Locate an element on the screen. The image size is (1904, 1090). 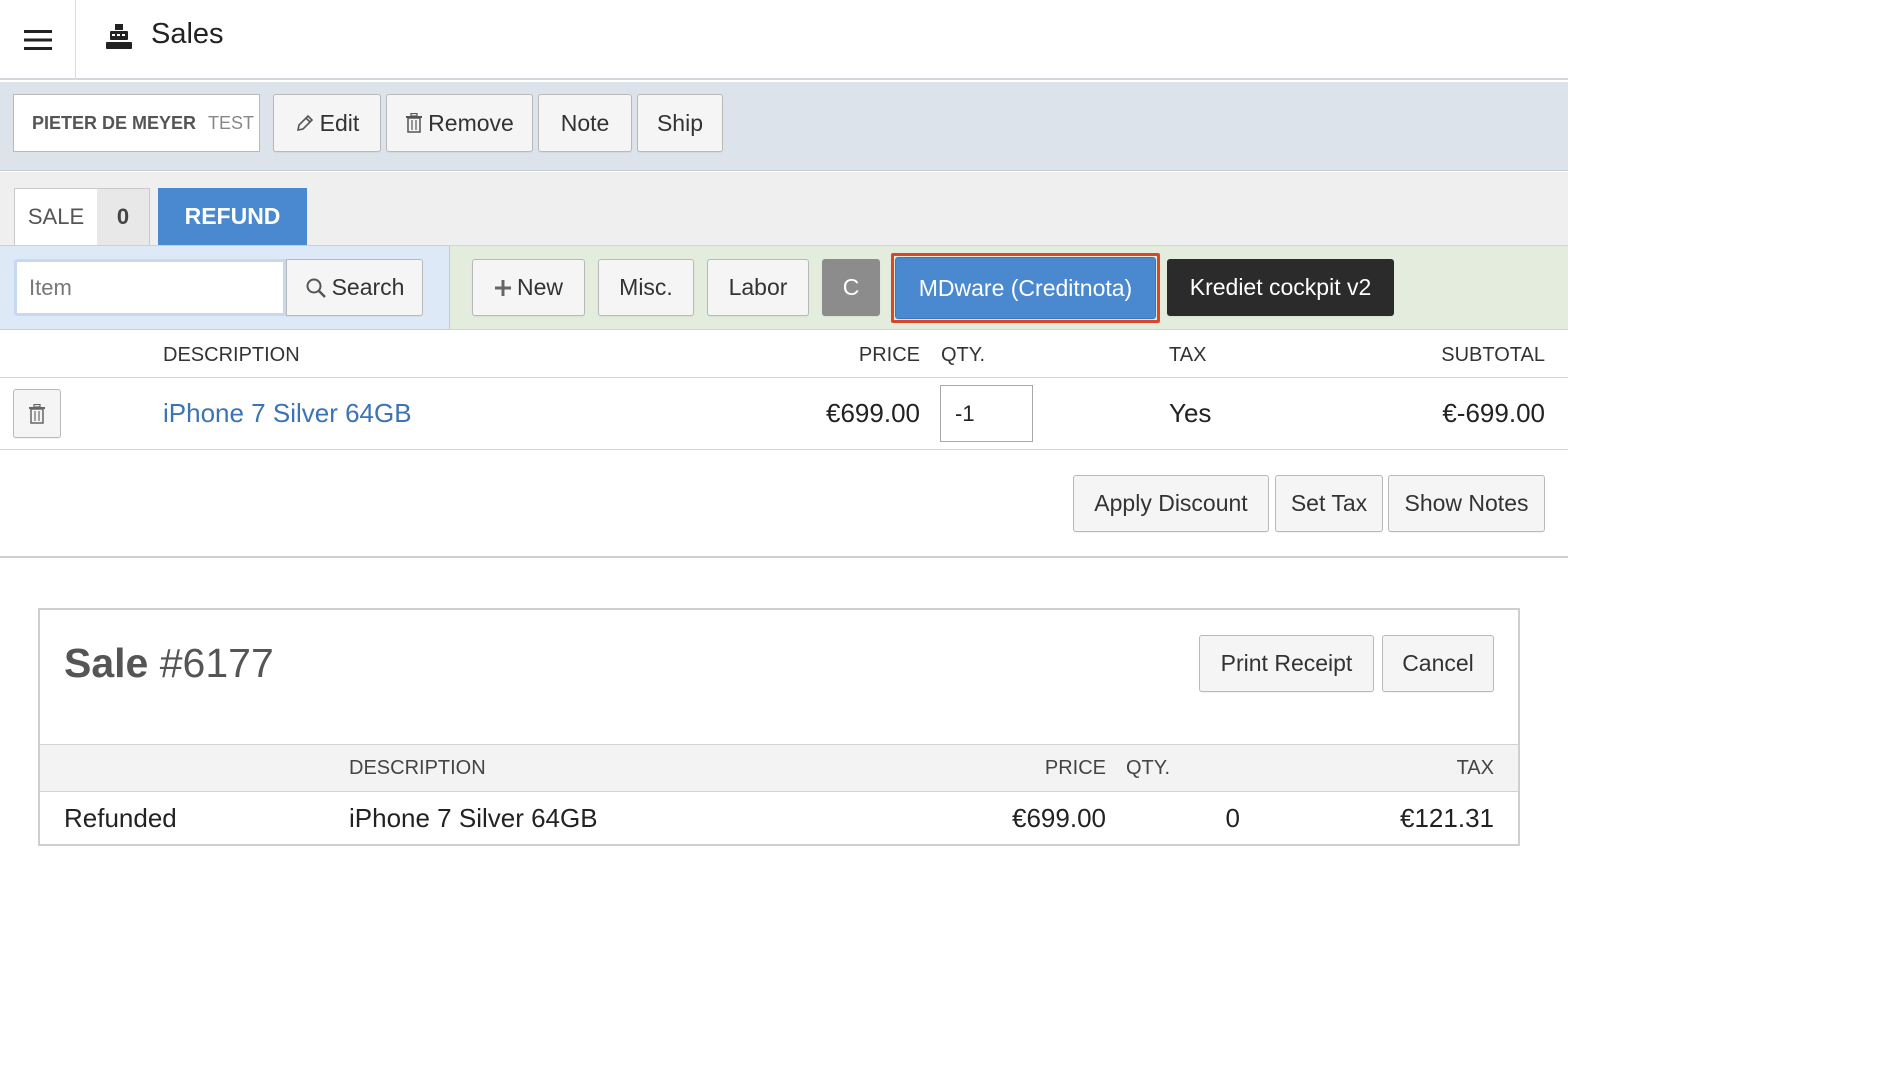
tab-sale-count: 0 is located at coordinates (123, 217).